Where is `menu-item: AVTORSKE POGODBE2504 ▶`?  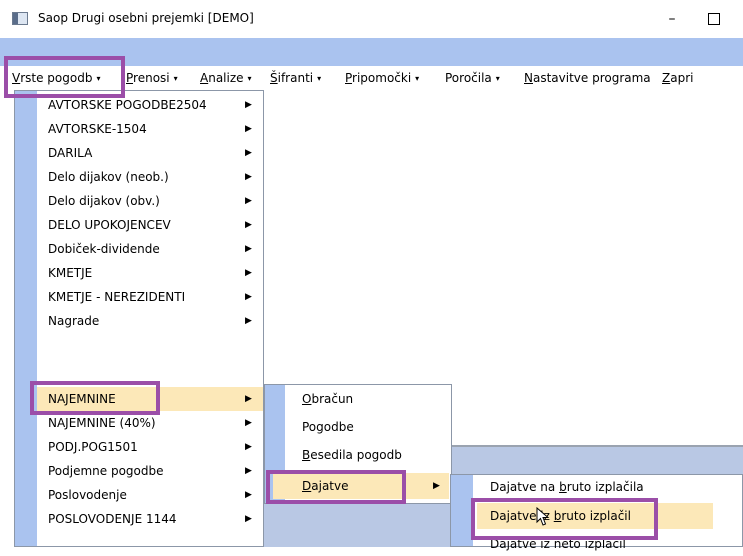
menu-item: AVTORSKE POGODBE2504 ▶ is located at coordinates (139, 105).